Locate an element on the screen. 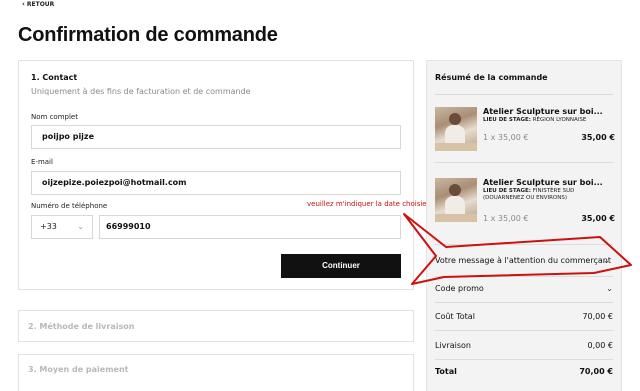 The image size is (640, 391). page-title: Confirmation de commande is located at coordinates (148, 35).